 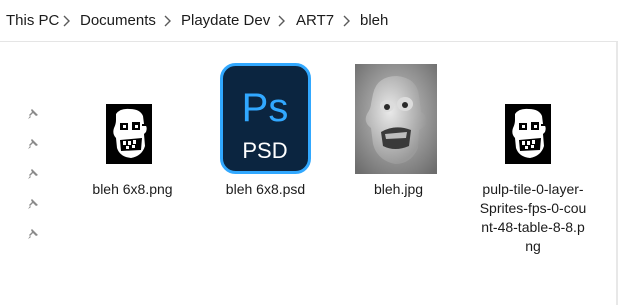 I want to click on file-item-bleh-6x8-psd: Ps PSD bleh 6x8.psd, so click(x=265, y=135).